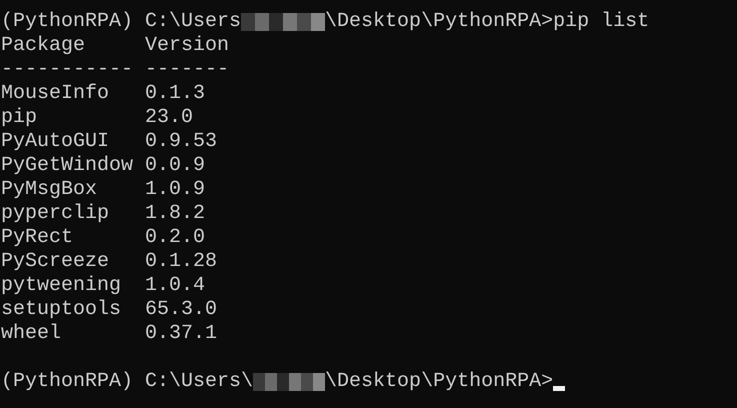  I want to click on table-cell-text: MouseInfo, so click(55, 94).